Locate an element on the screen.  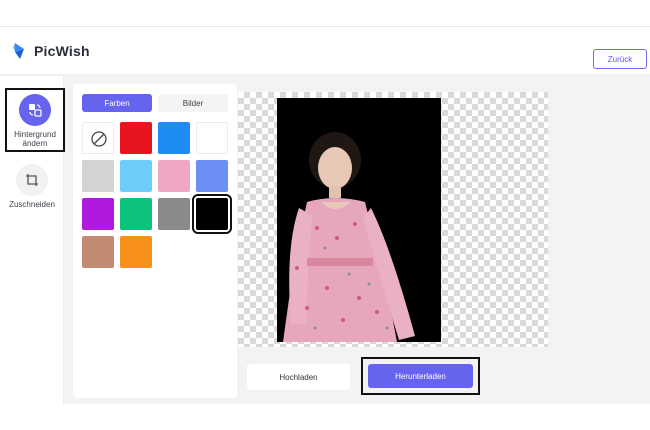
swatch-brown is located at coordinates (98, 252).